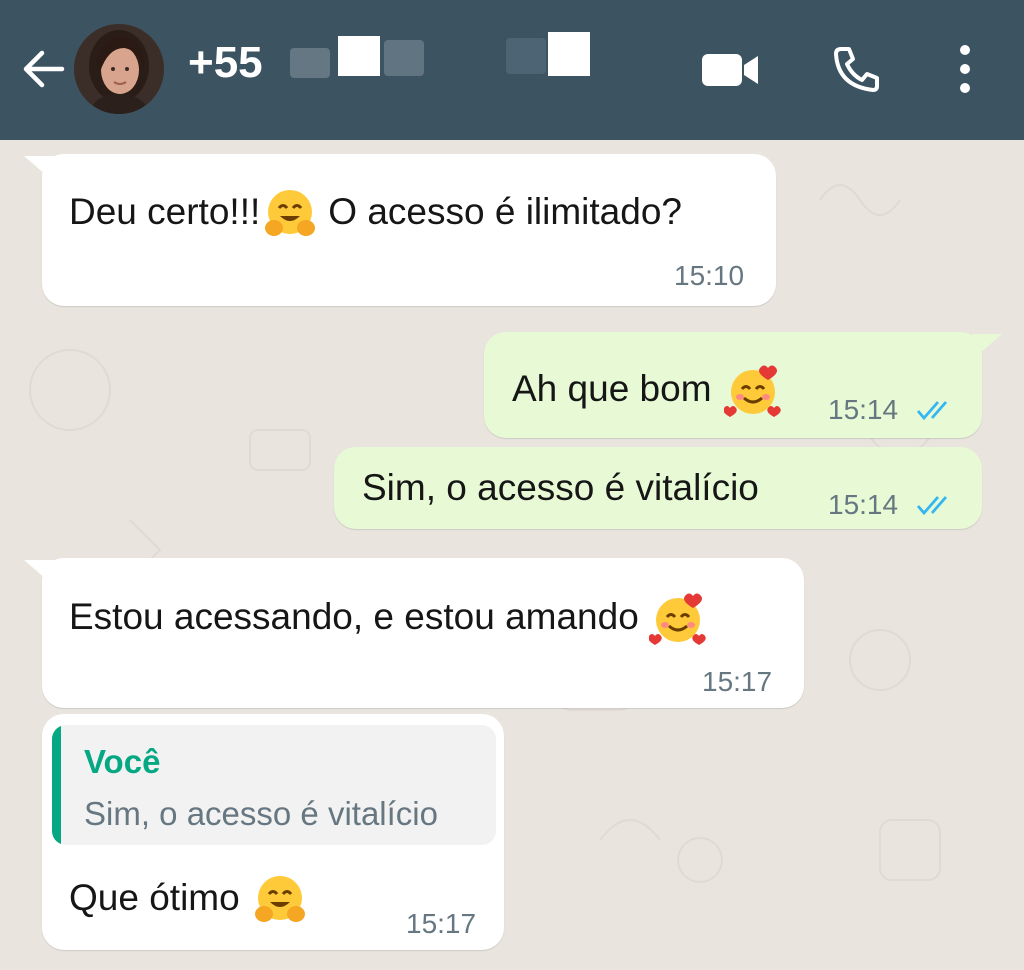  Describe the element at coordinates (56, 785) in the screenshot. I see `quote-accent-bar` at that location.